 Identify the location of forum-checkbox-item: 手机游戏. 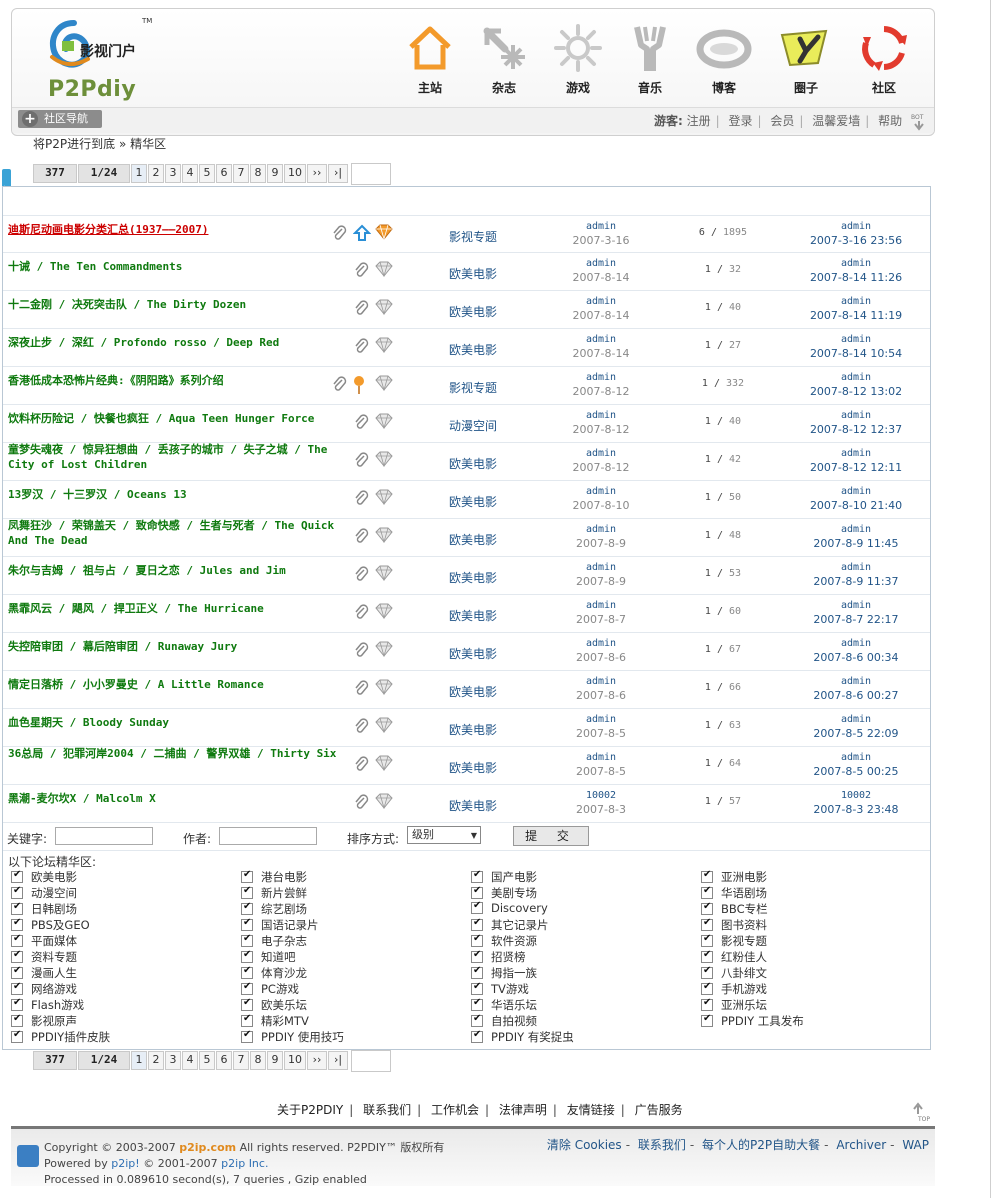
(734, 989).